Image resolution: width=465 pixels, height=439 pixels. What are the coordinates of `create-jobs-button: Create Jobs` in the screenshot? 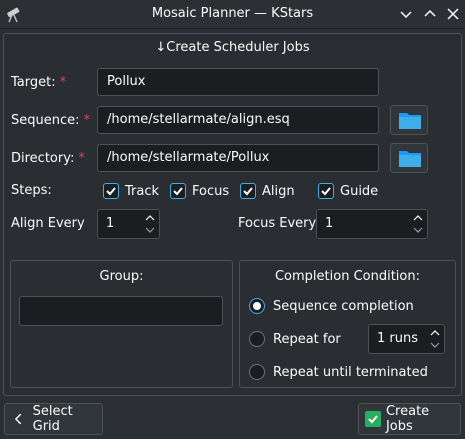 It's located at (409, 419).